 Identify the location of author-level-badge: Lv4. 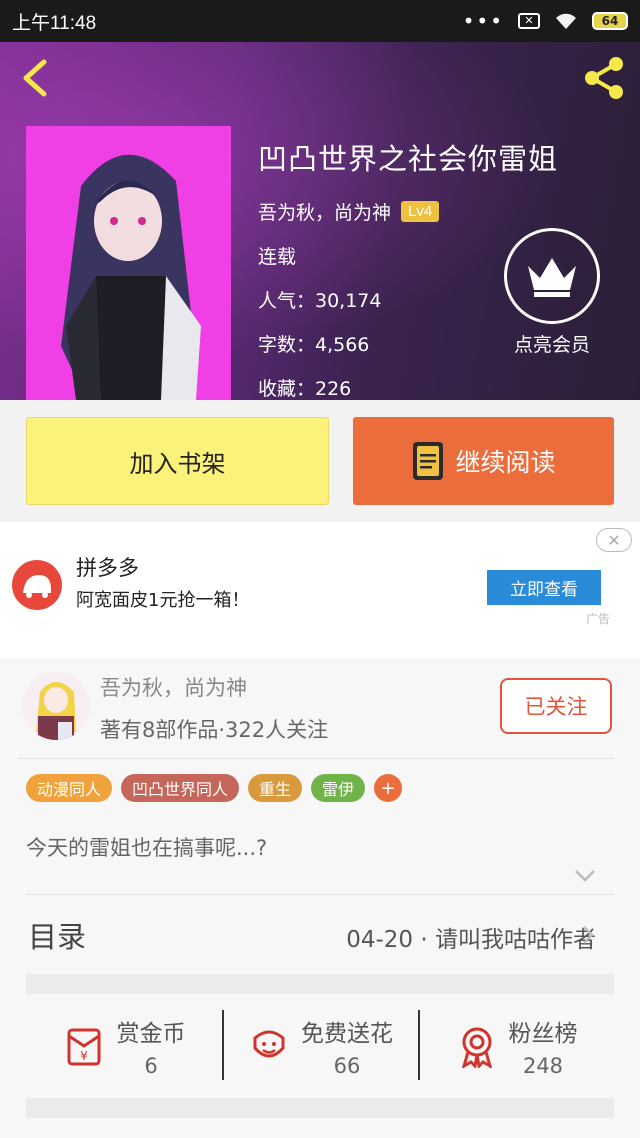
(420, 211).